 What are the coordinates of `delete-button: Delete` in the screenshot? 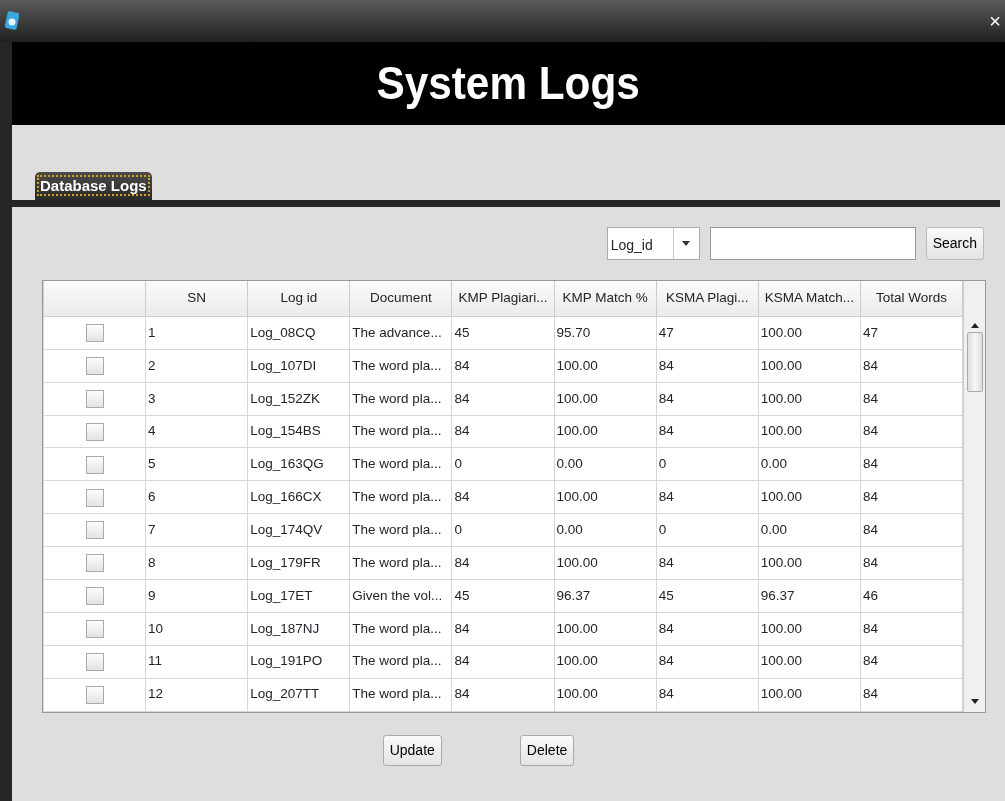 It's located at (547, 750).